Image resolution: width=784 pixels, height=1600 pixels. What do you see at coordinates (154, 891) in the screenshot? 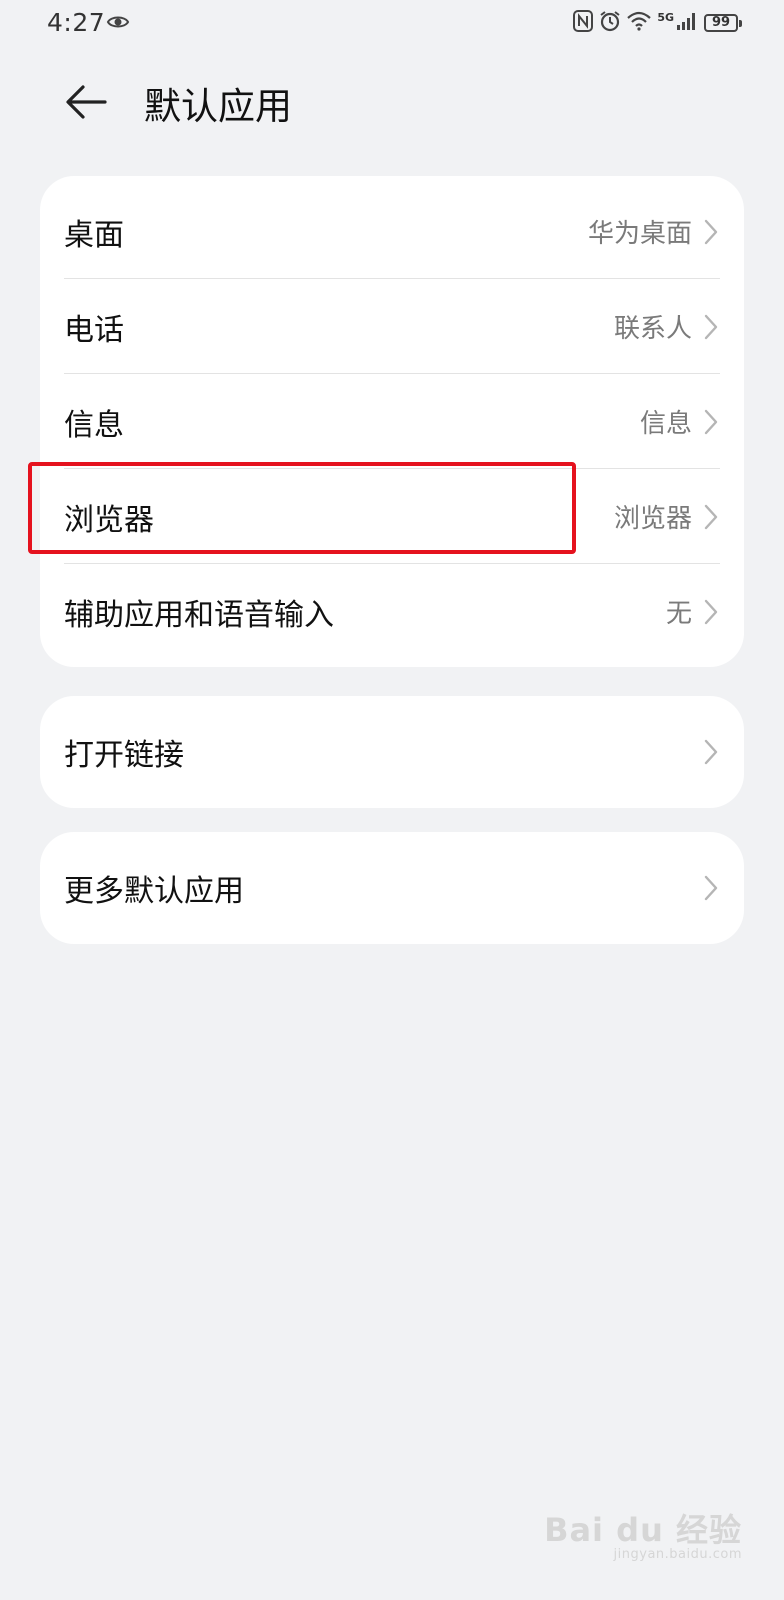
I see `row-label: 更多默认应用` at bounding box center [154, 891].